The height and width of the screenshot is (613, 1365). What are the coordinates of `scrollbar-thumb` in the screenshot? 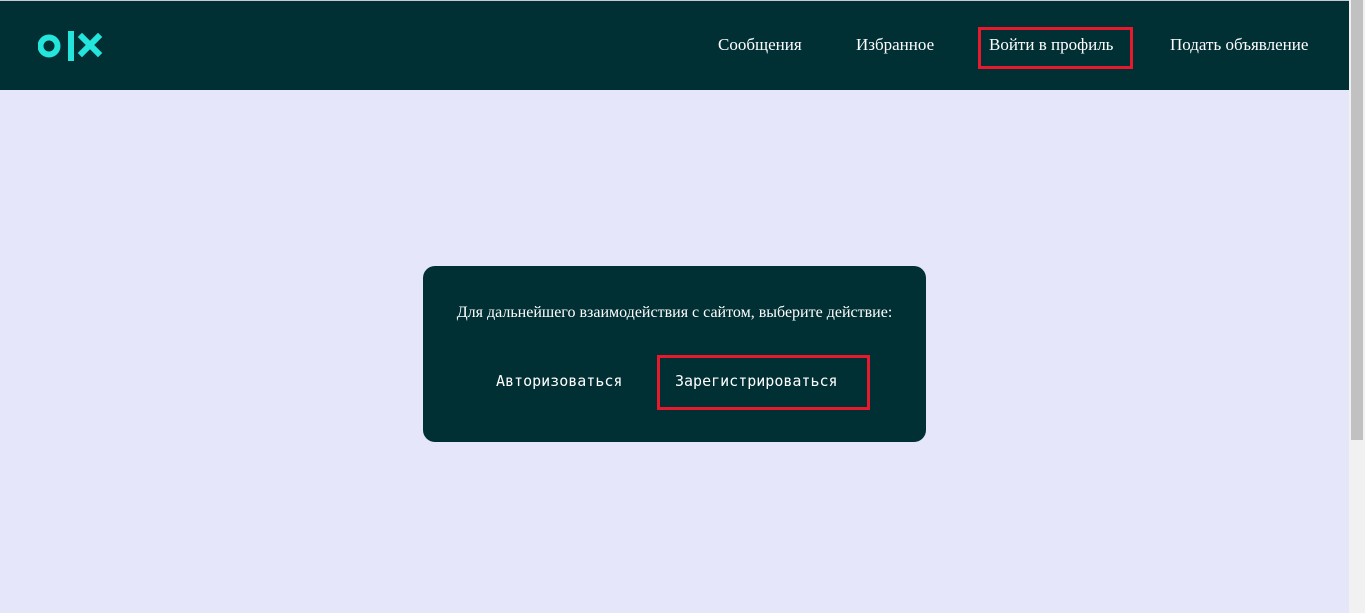 It's located at (1357, 220).